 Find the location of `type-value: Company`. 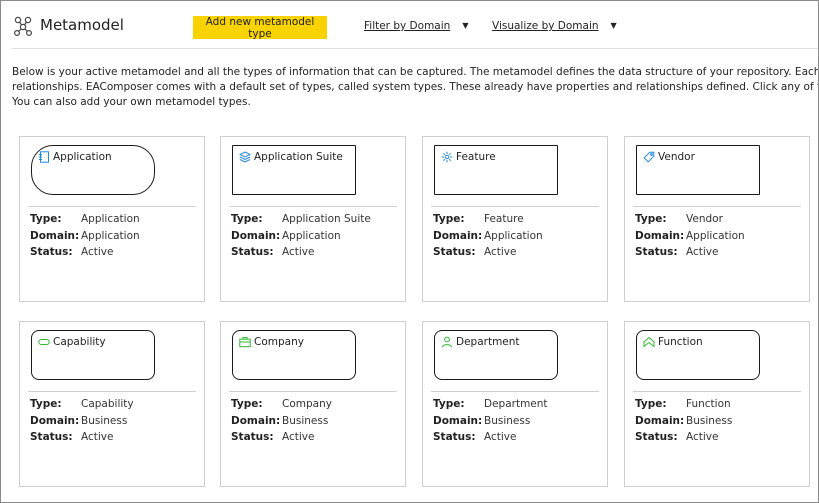

type-value: Company is located at coordinates (307, 404).